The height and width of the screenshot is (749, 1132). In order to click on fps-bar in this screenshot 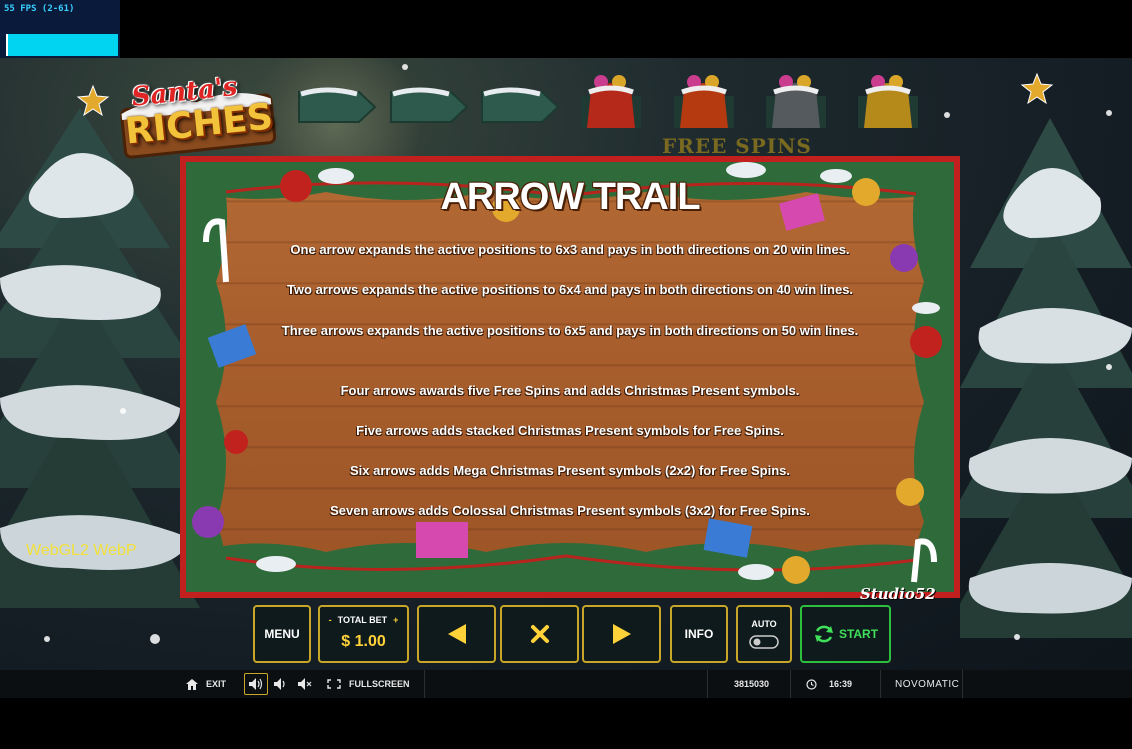, I will do `click(62, 45)`.